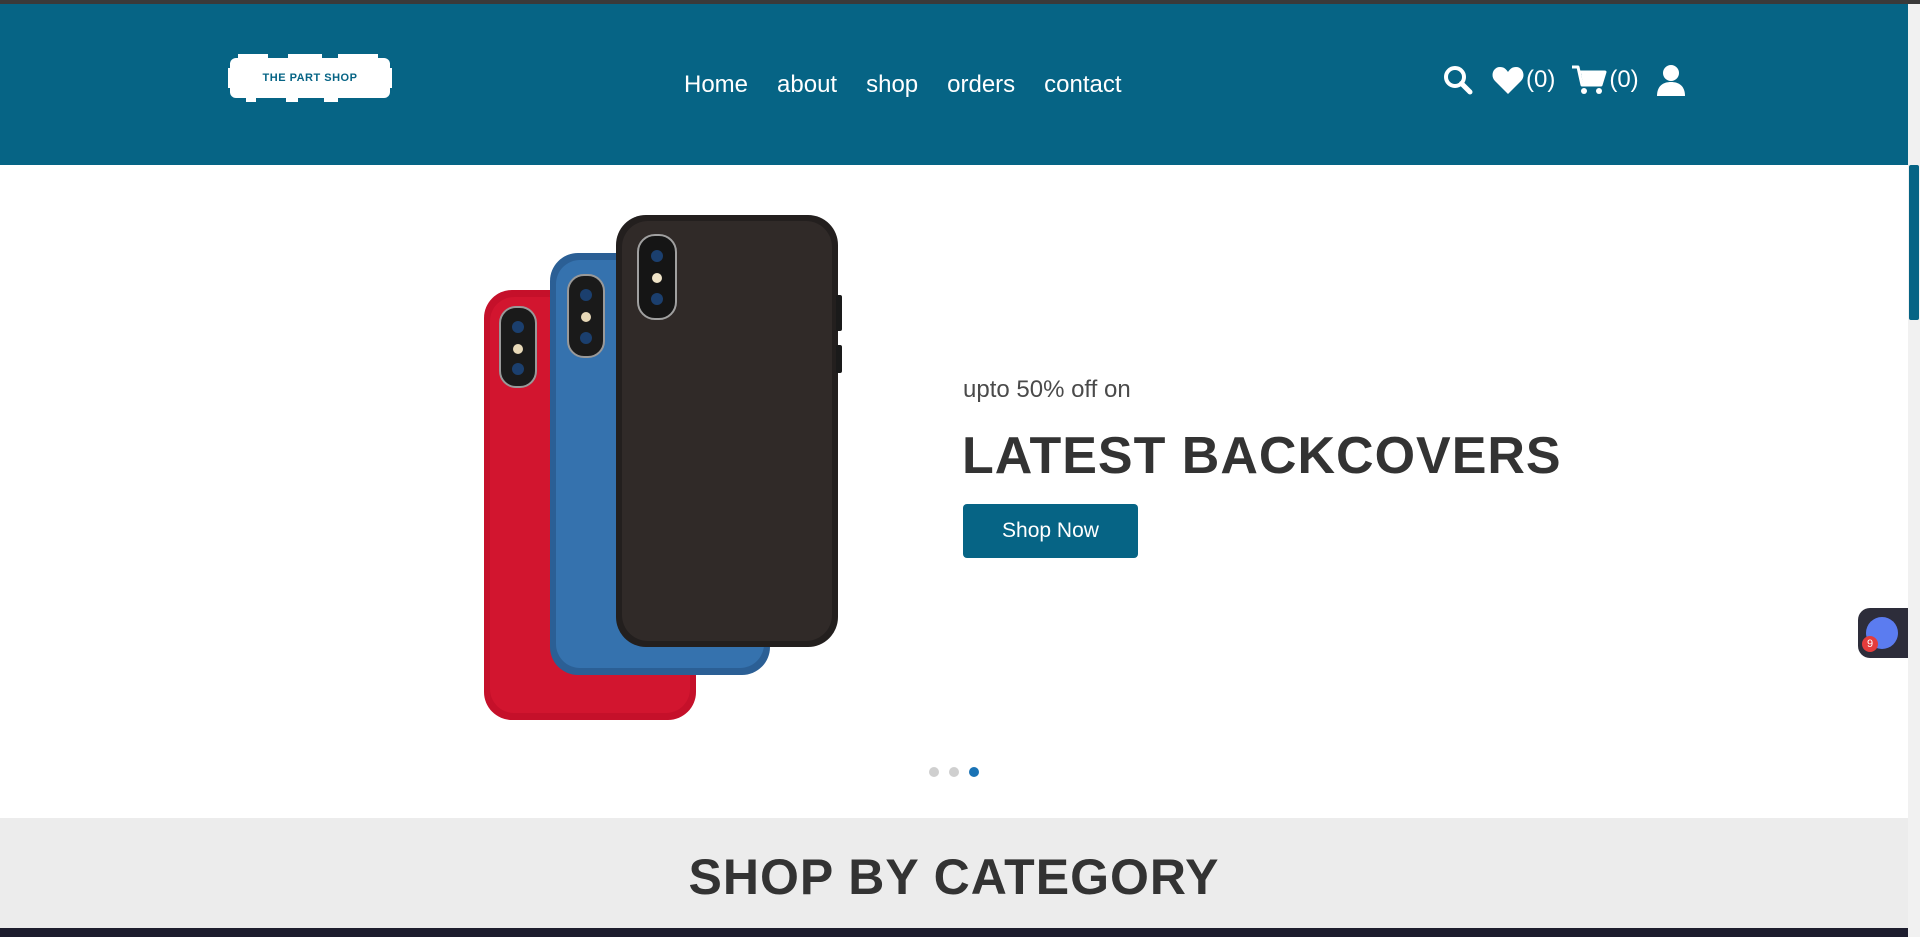 The image size is (1920, 937). I want to click on cart-count: (0), so click(1624, 79).